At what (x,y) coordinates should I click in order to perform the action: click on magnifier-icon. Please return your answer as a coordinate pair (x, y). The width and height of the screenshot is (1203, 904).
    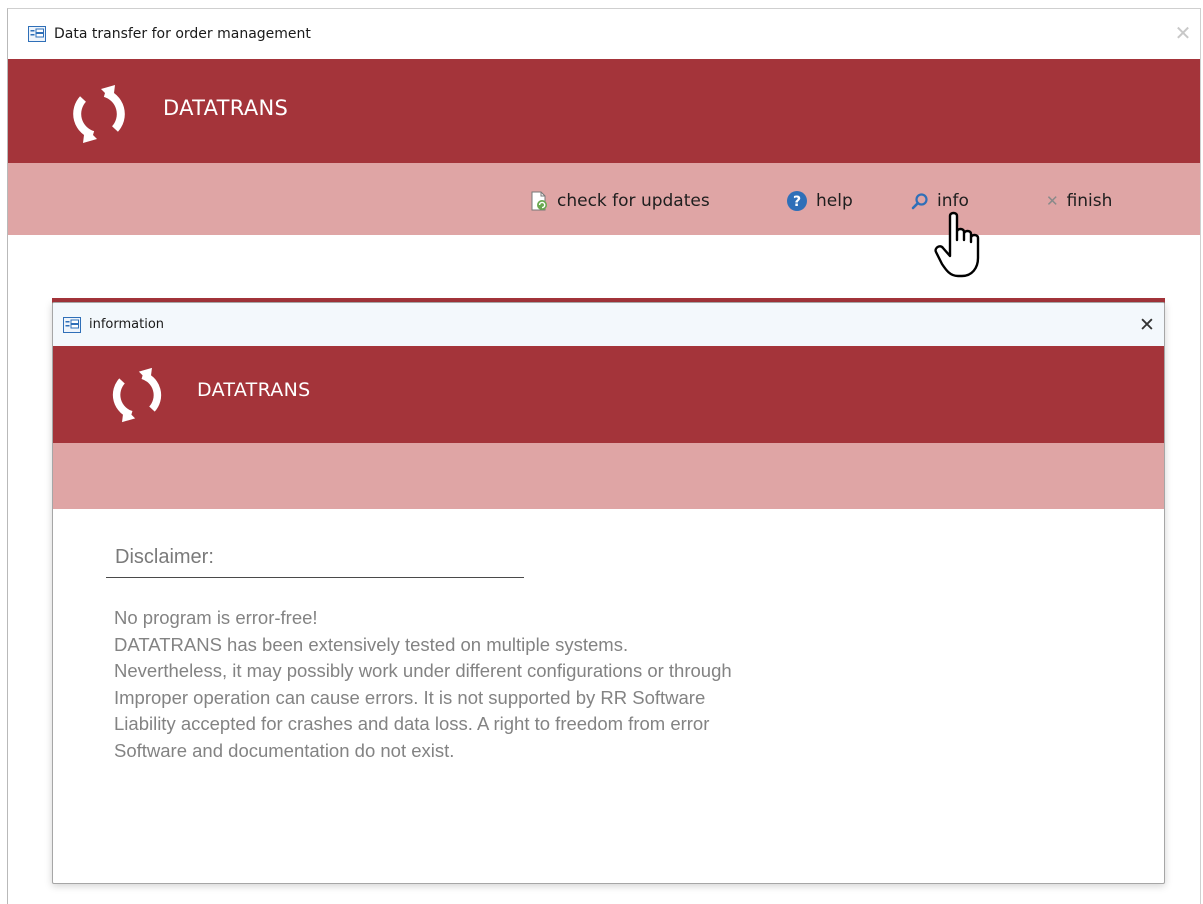
    Looking at the image, I should click on (920, 201).